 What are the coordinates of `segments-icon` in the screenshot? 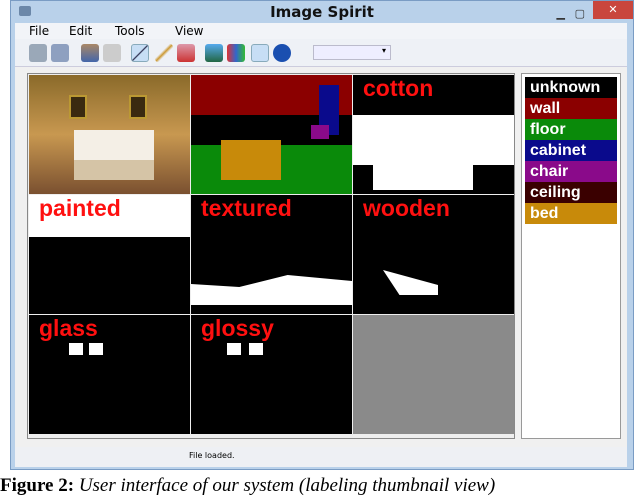 It's located at (236, 53).